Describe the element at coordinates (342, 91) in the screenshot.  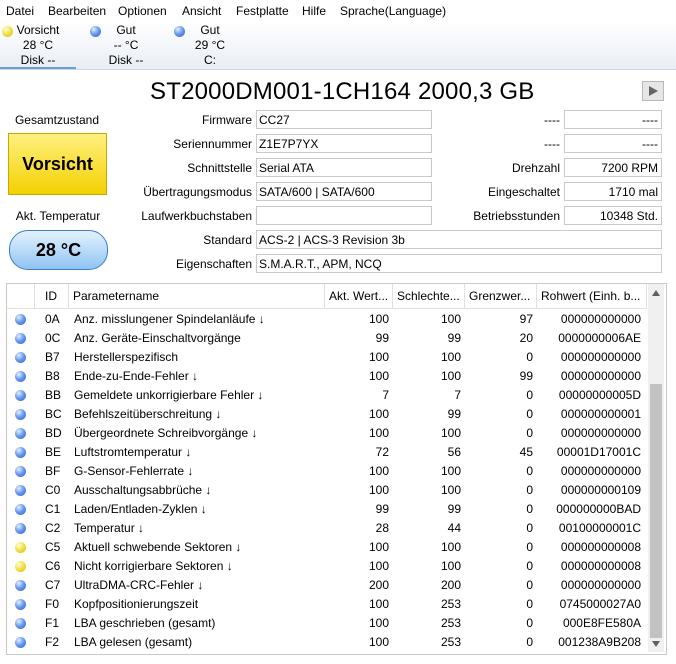
I see `disk-title: ST2000DM001-1CH164 2000,3 GB` at that location.